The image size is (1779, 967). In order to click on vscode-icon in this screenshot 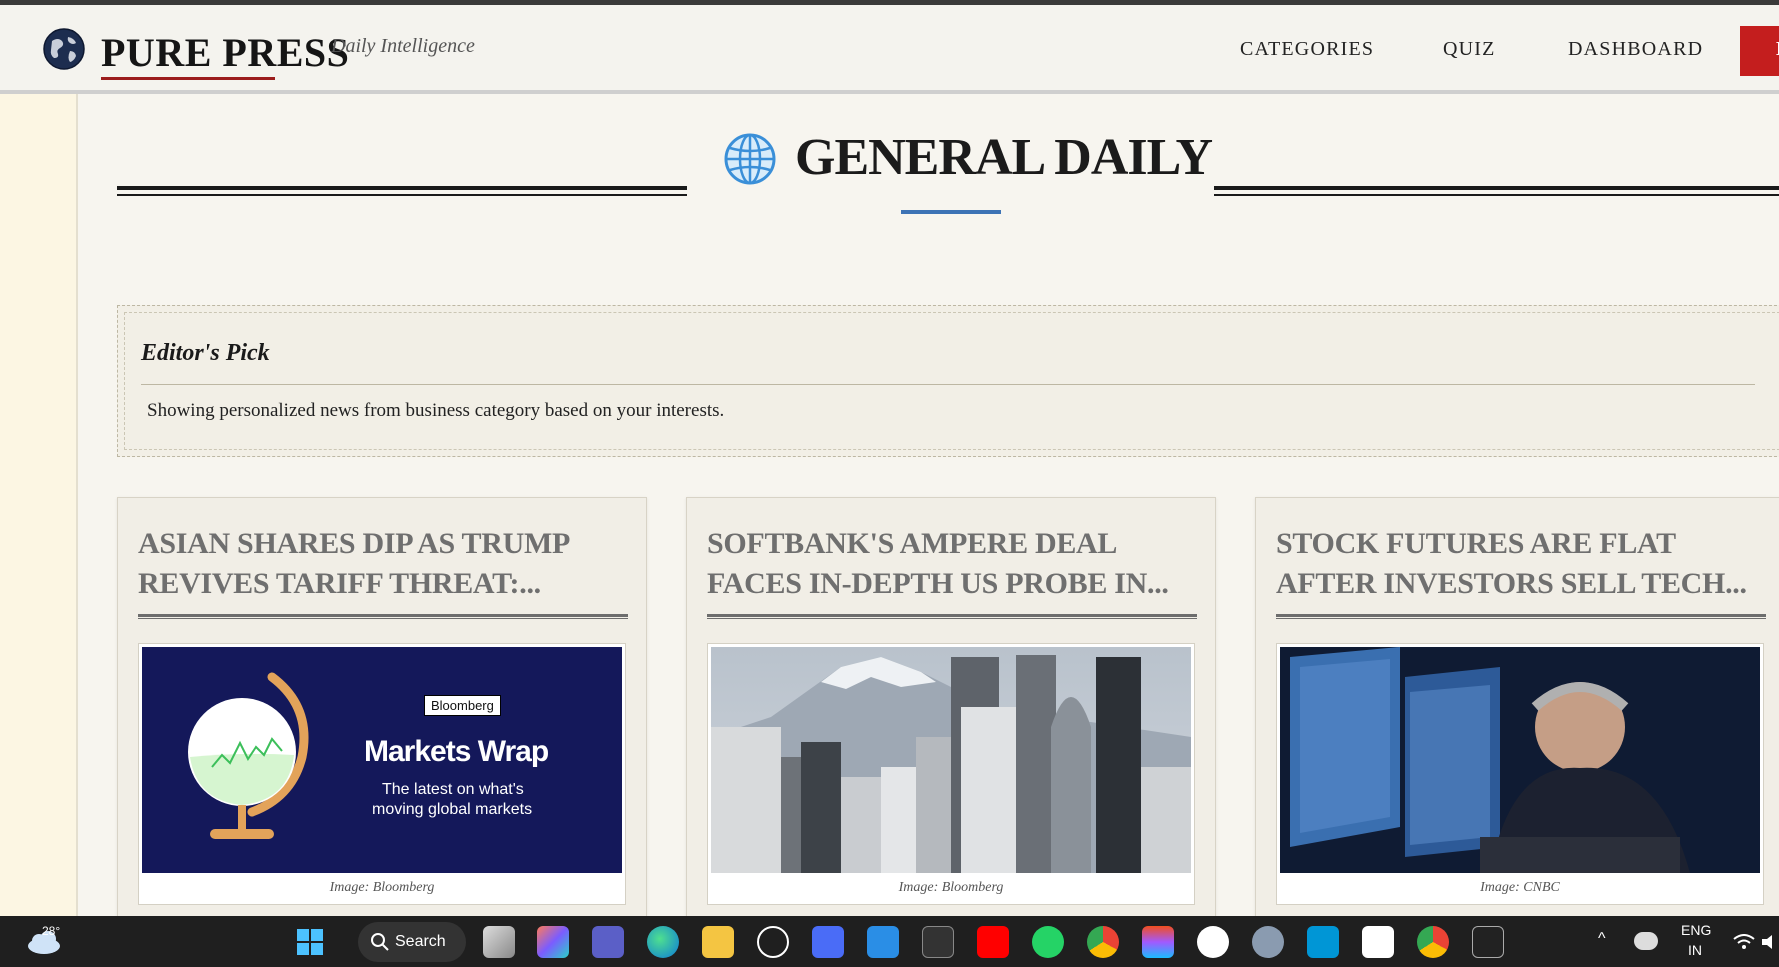, I will do `click(883, 942)`.